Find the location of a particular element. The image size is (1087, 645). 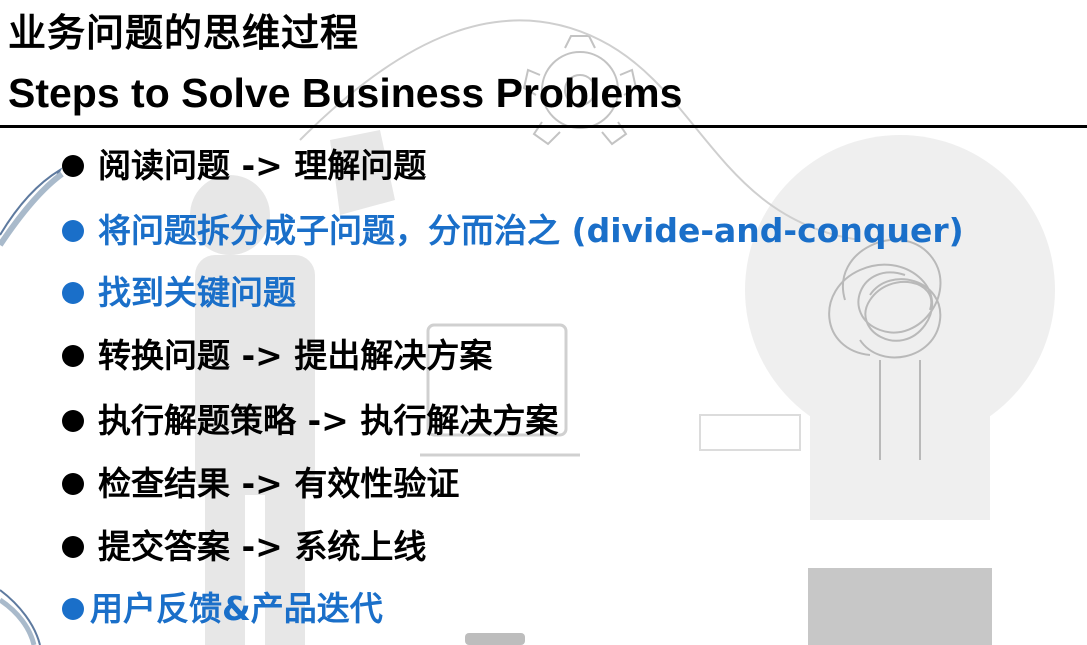

bullet-text: 用户反馈&产品迭代 is located at coordinates (236, 608).